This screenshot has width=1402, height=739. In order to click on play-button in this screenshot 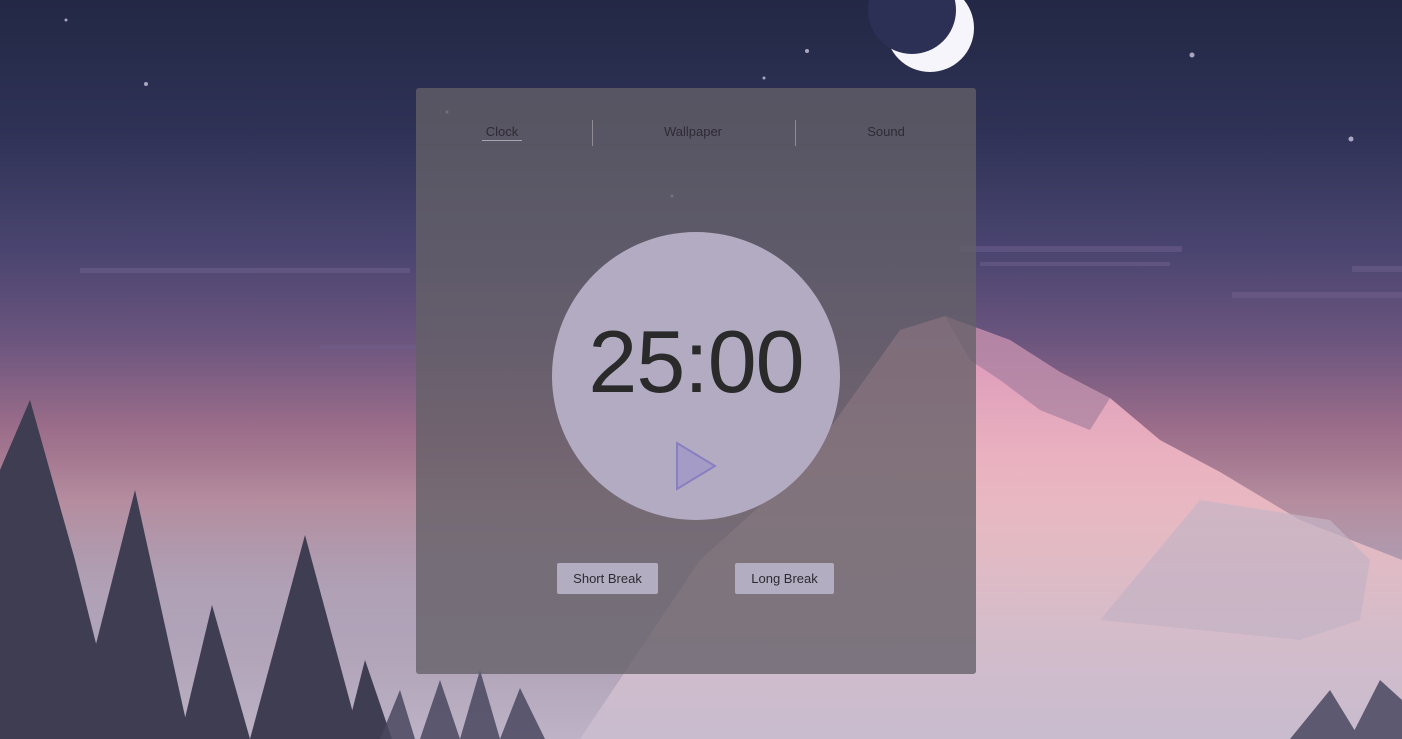, I will do `click(697, 466)`.